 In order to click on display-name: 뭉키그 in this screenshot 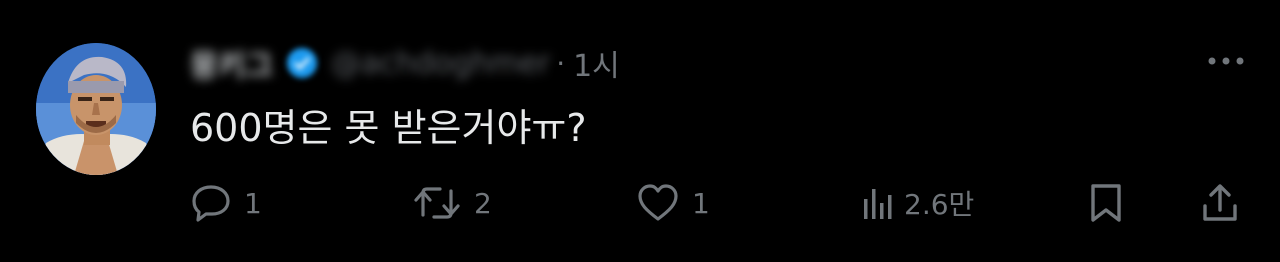, I will do `click(231, 63)`.